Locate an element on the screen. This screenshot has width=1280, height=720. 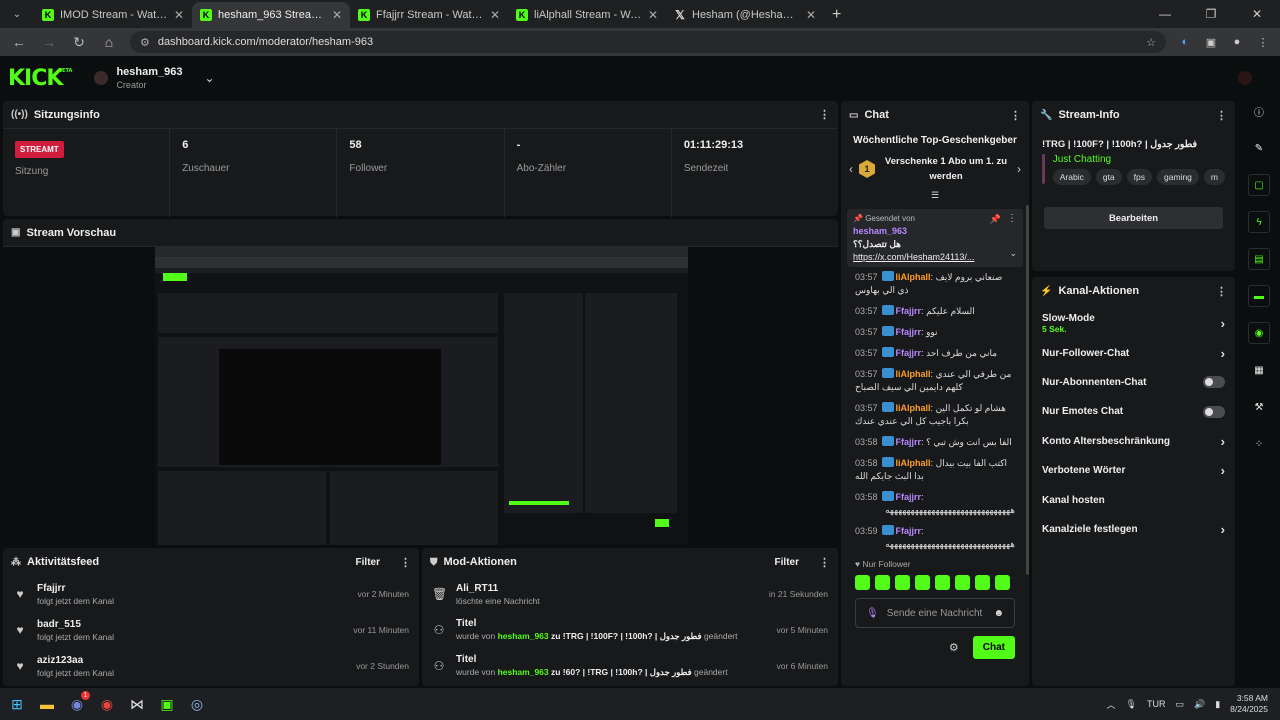
browser-tab: KliAlphall Stream - Watch Live o ✕ is located at coordinates (587, 15).